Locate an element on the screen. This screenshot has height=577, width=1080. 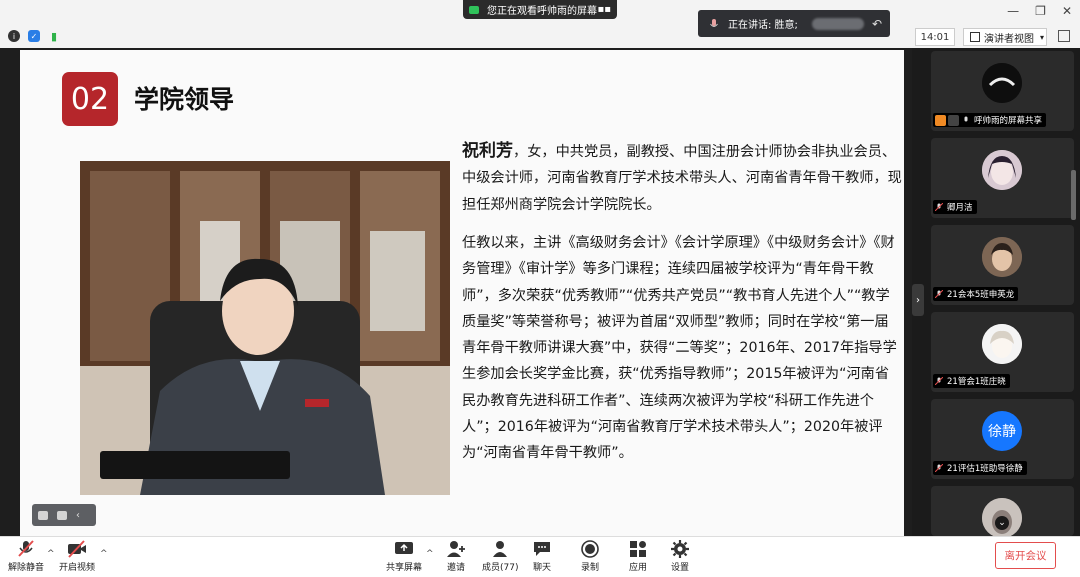
screen-share-banner: 您正在观看呼帅雨的屏幕 ▪▪ is located at coordinates (540, 9).